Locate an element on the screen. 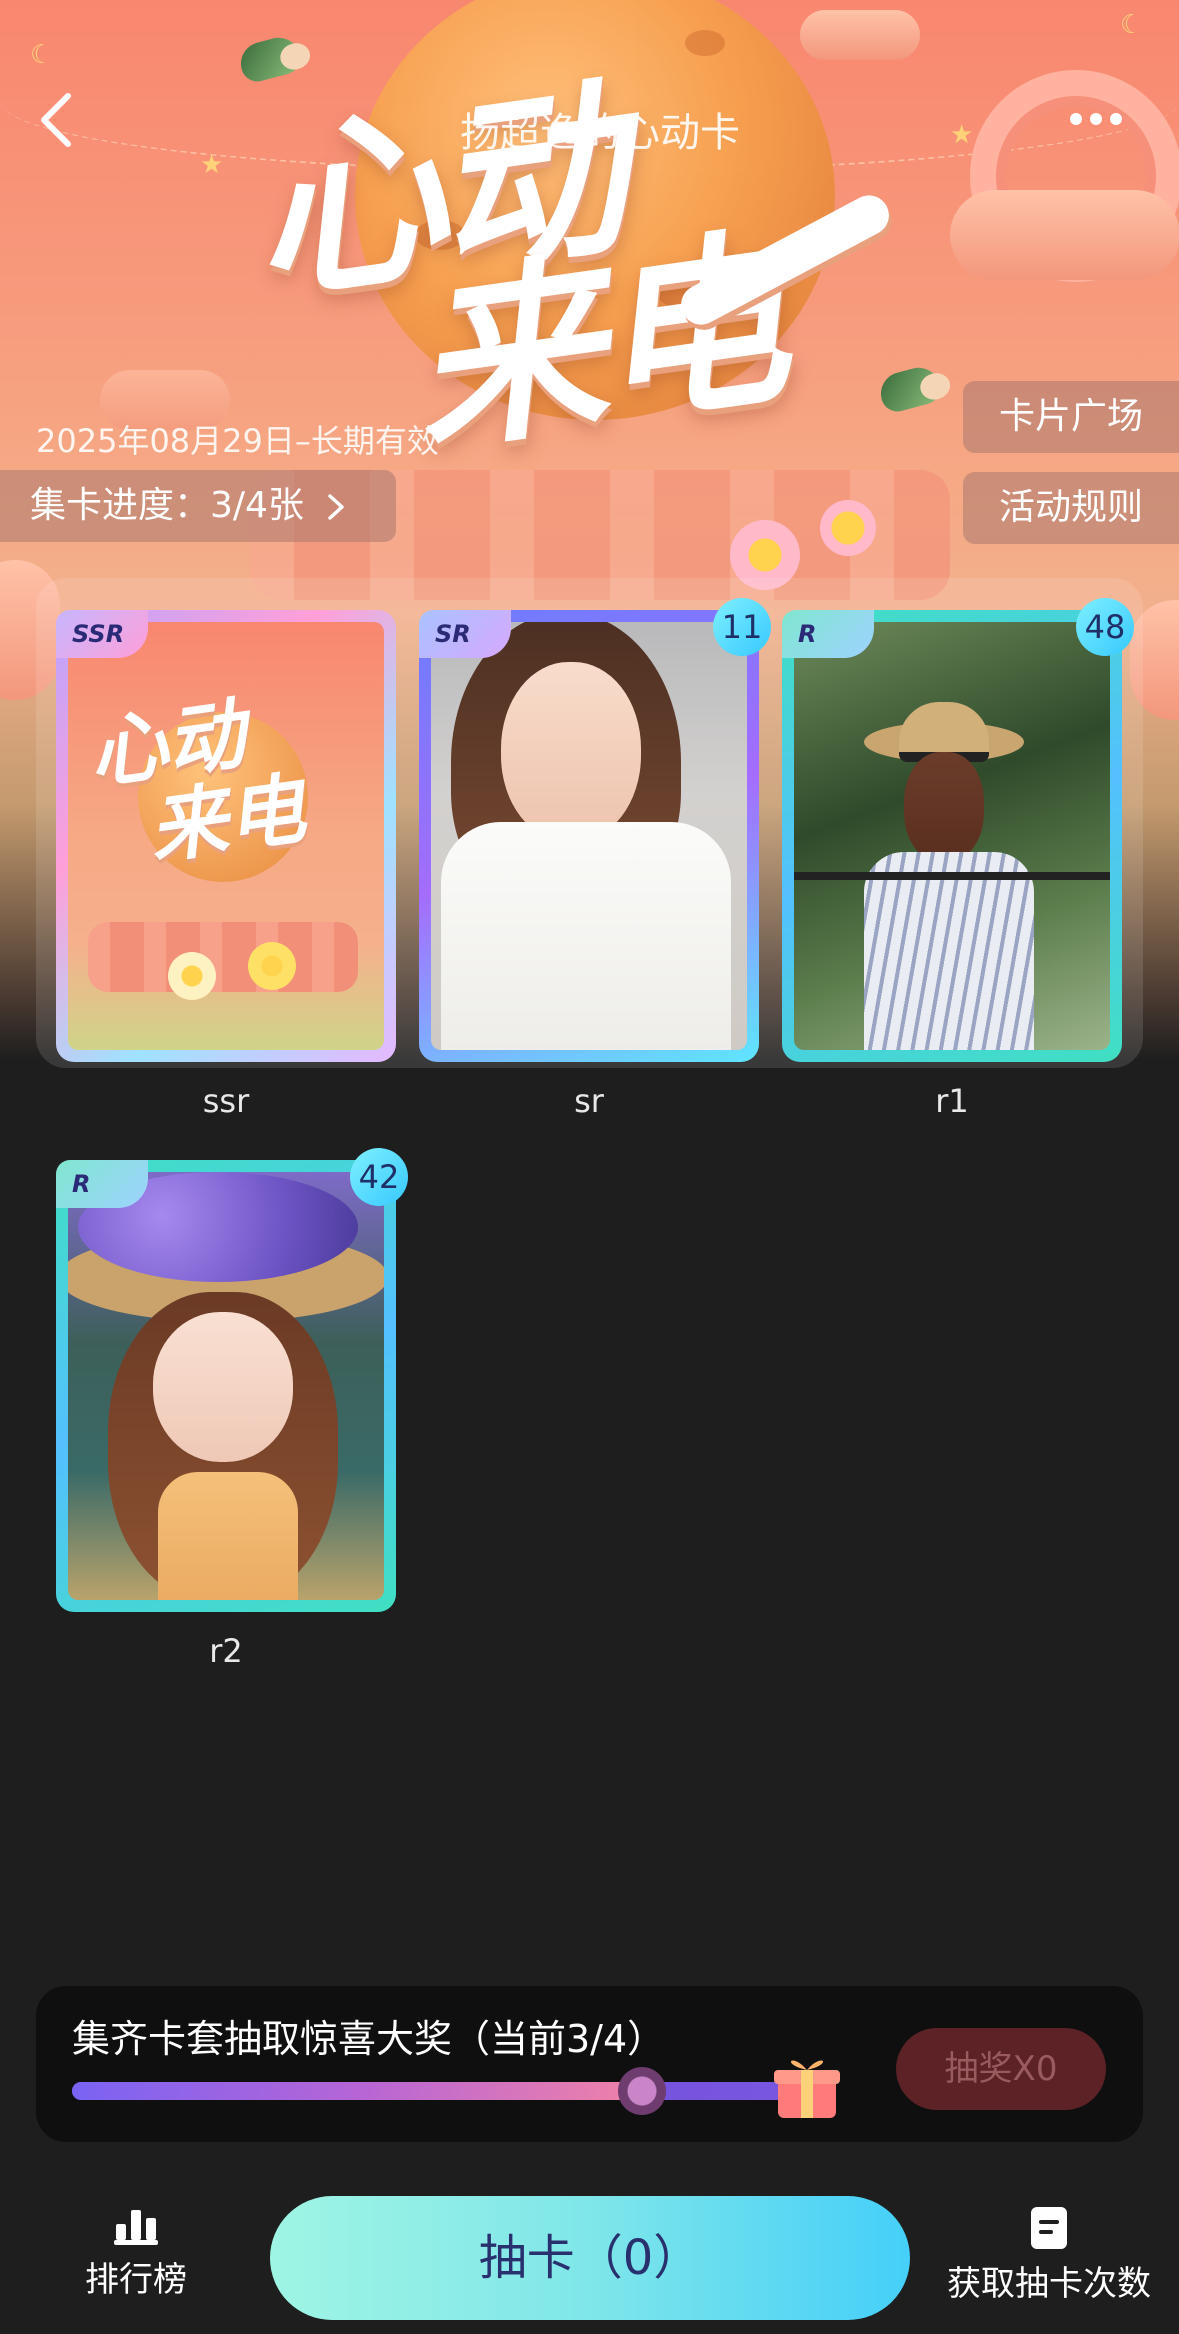 The width and height of the screenshot is (1179, 2334). portrait-hair is located at coordinates (944, 807).